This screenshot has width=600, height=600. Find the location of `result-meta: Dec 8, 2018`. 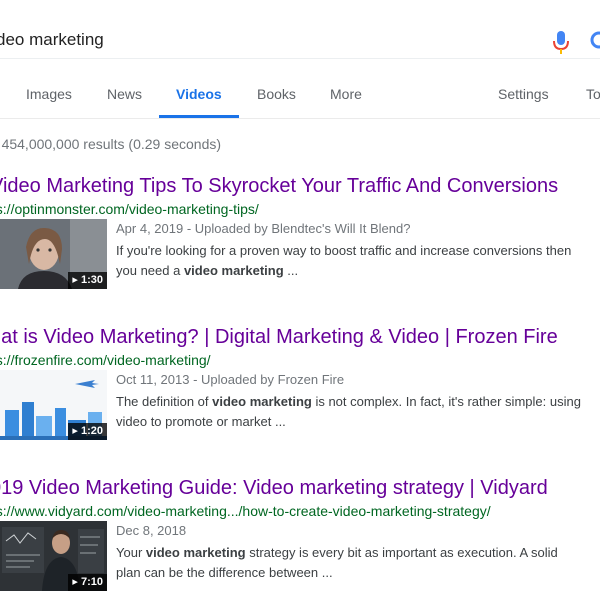

result-meta: Dec 8, 2018 is located at coordinates (151, 530).